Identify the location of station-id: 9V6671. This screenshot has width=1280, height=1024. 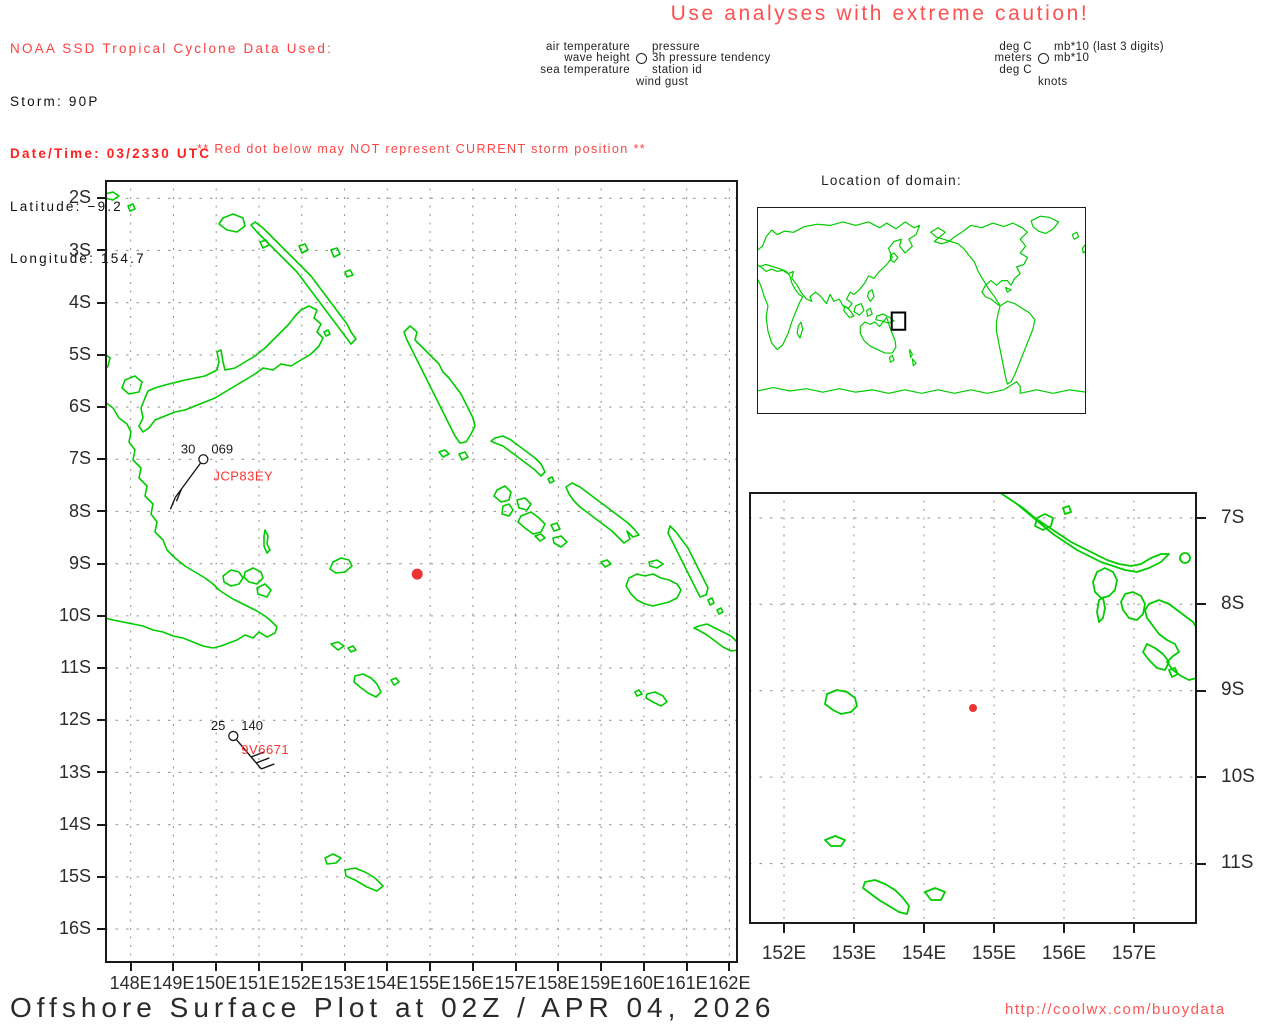
(265, 749).